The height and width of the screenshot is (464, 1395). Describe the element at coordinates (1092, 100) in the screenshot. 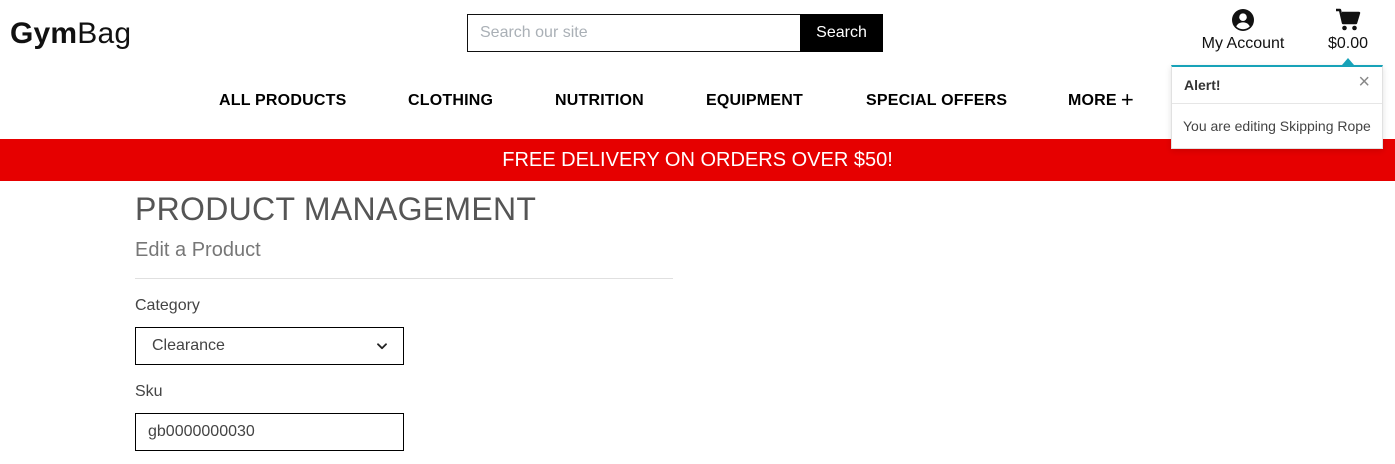

I see `nav-more-label: MORE` at that location.